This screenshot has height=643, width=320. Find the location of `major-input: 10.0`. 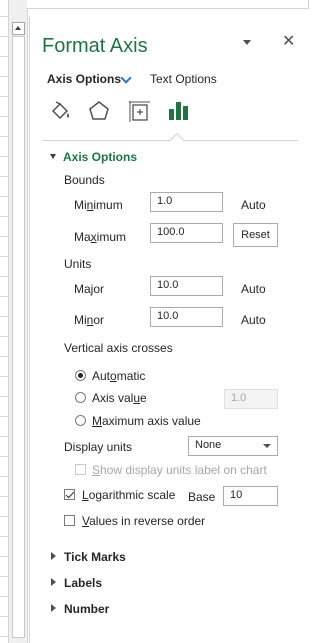

major-input: 10.0 is located at coordinates (186, 286).